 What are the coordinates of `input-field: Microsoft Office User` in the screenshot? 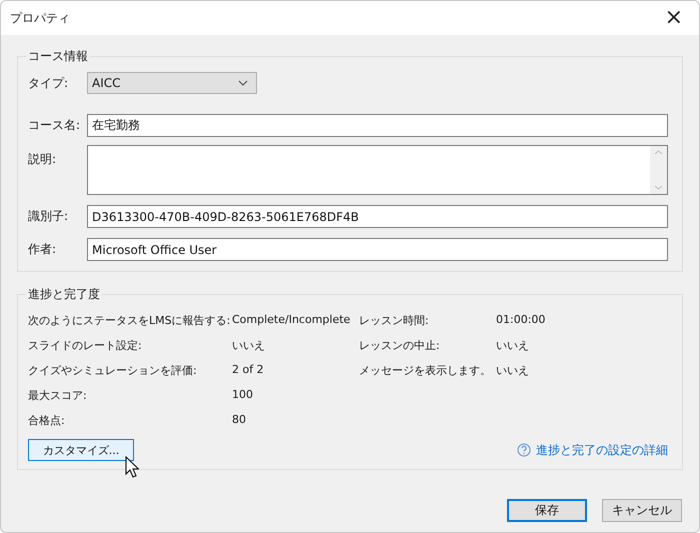 It's located at (377, 249).